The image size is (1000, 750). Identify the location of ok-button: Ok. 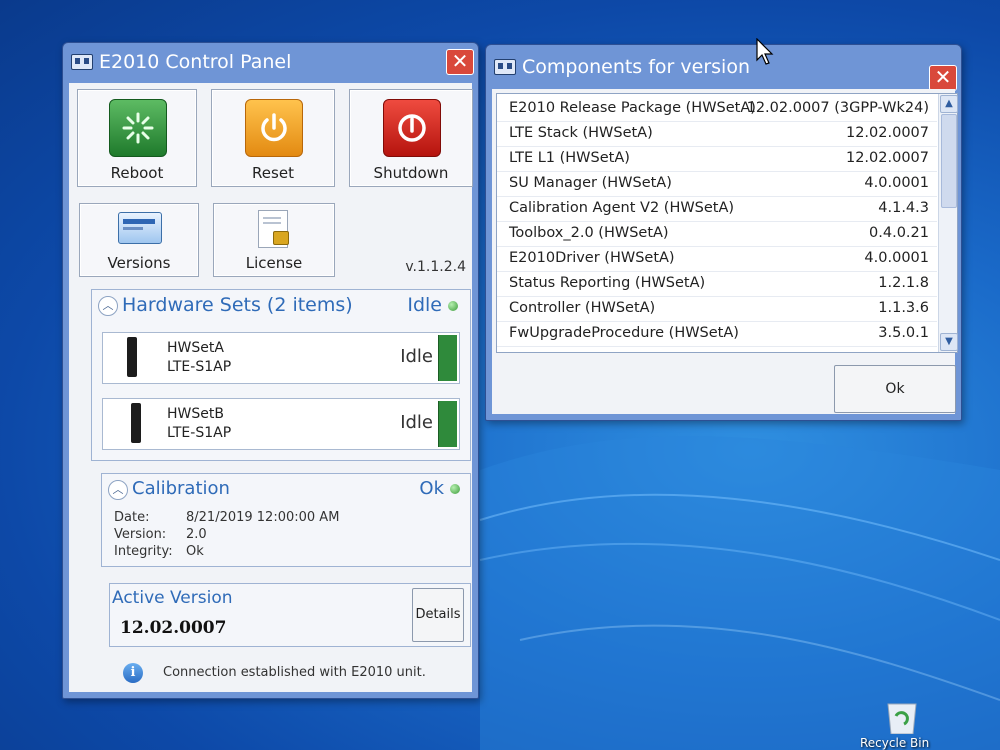
(895, 389).